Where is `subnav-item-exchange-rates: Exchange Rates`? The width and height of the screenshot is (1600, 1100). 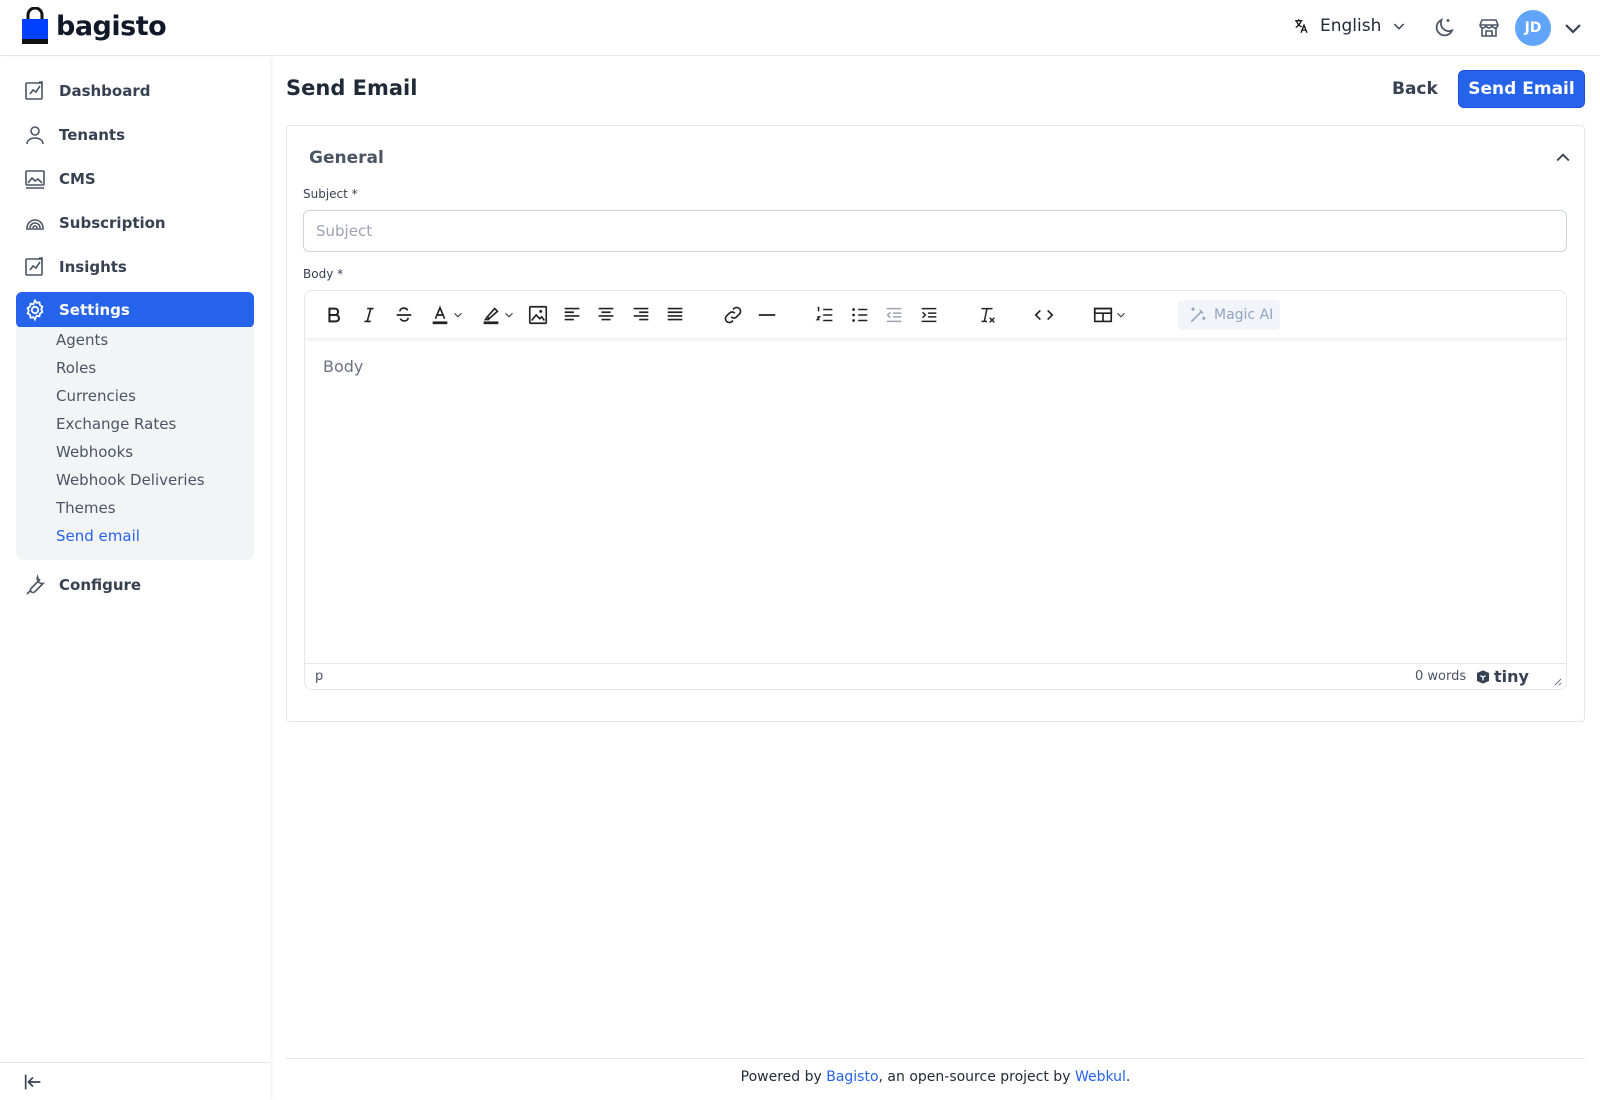
subnav-item-exchange-rates: Exchange Rates is located at coordinates (116, 424).